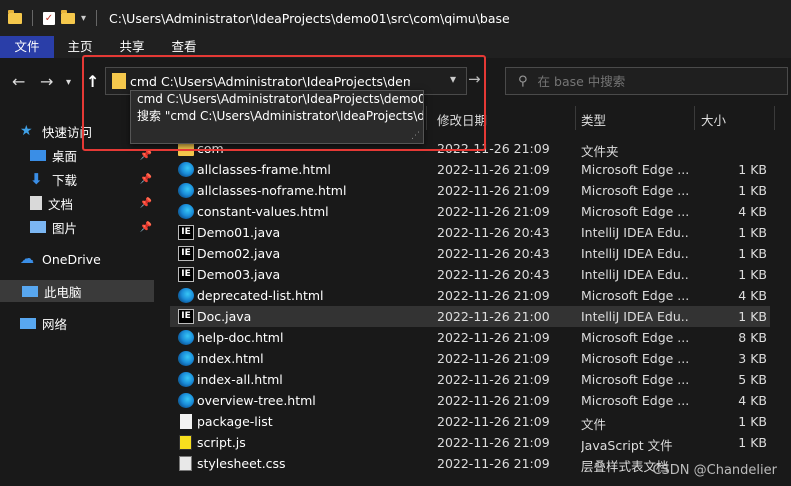 The image size is (791, 486). What do you see at coordinates (493, 232) in the screenshot?
I see `file-date: 2022-11-26 20:43` at bounding box center [493, 232].